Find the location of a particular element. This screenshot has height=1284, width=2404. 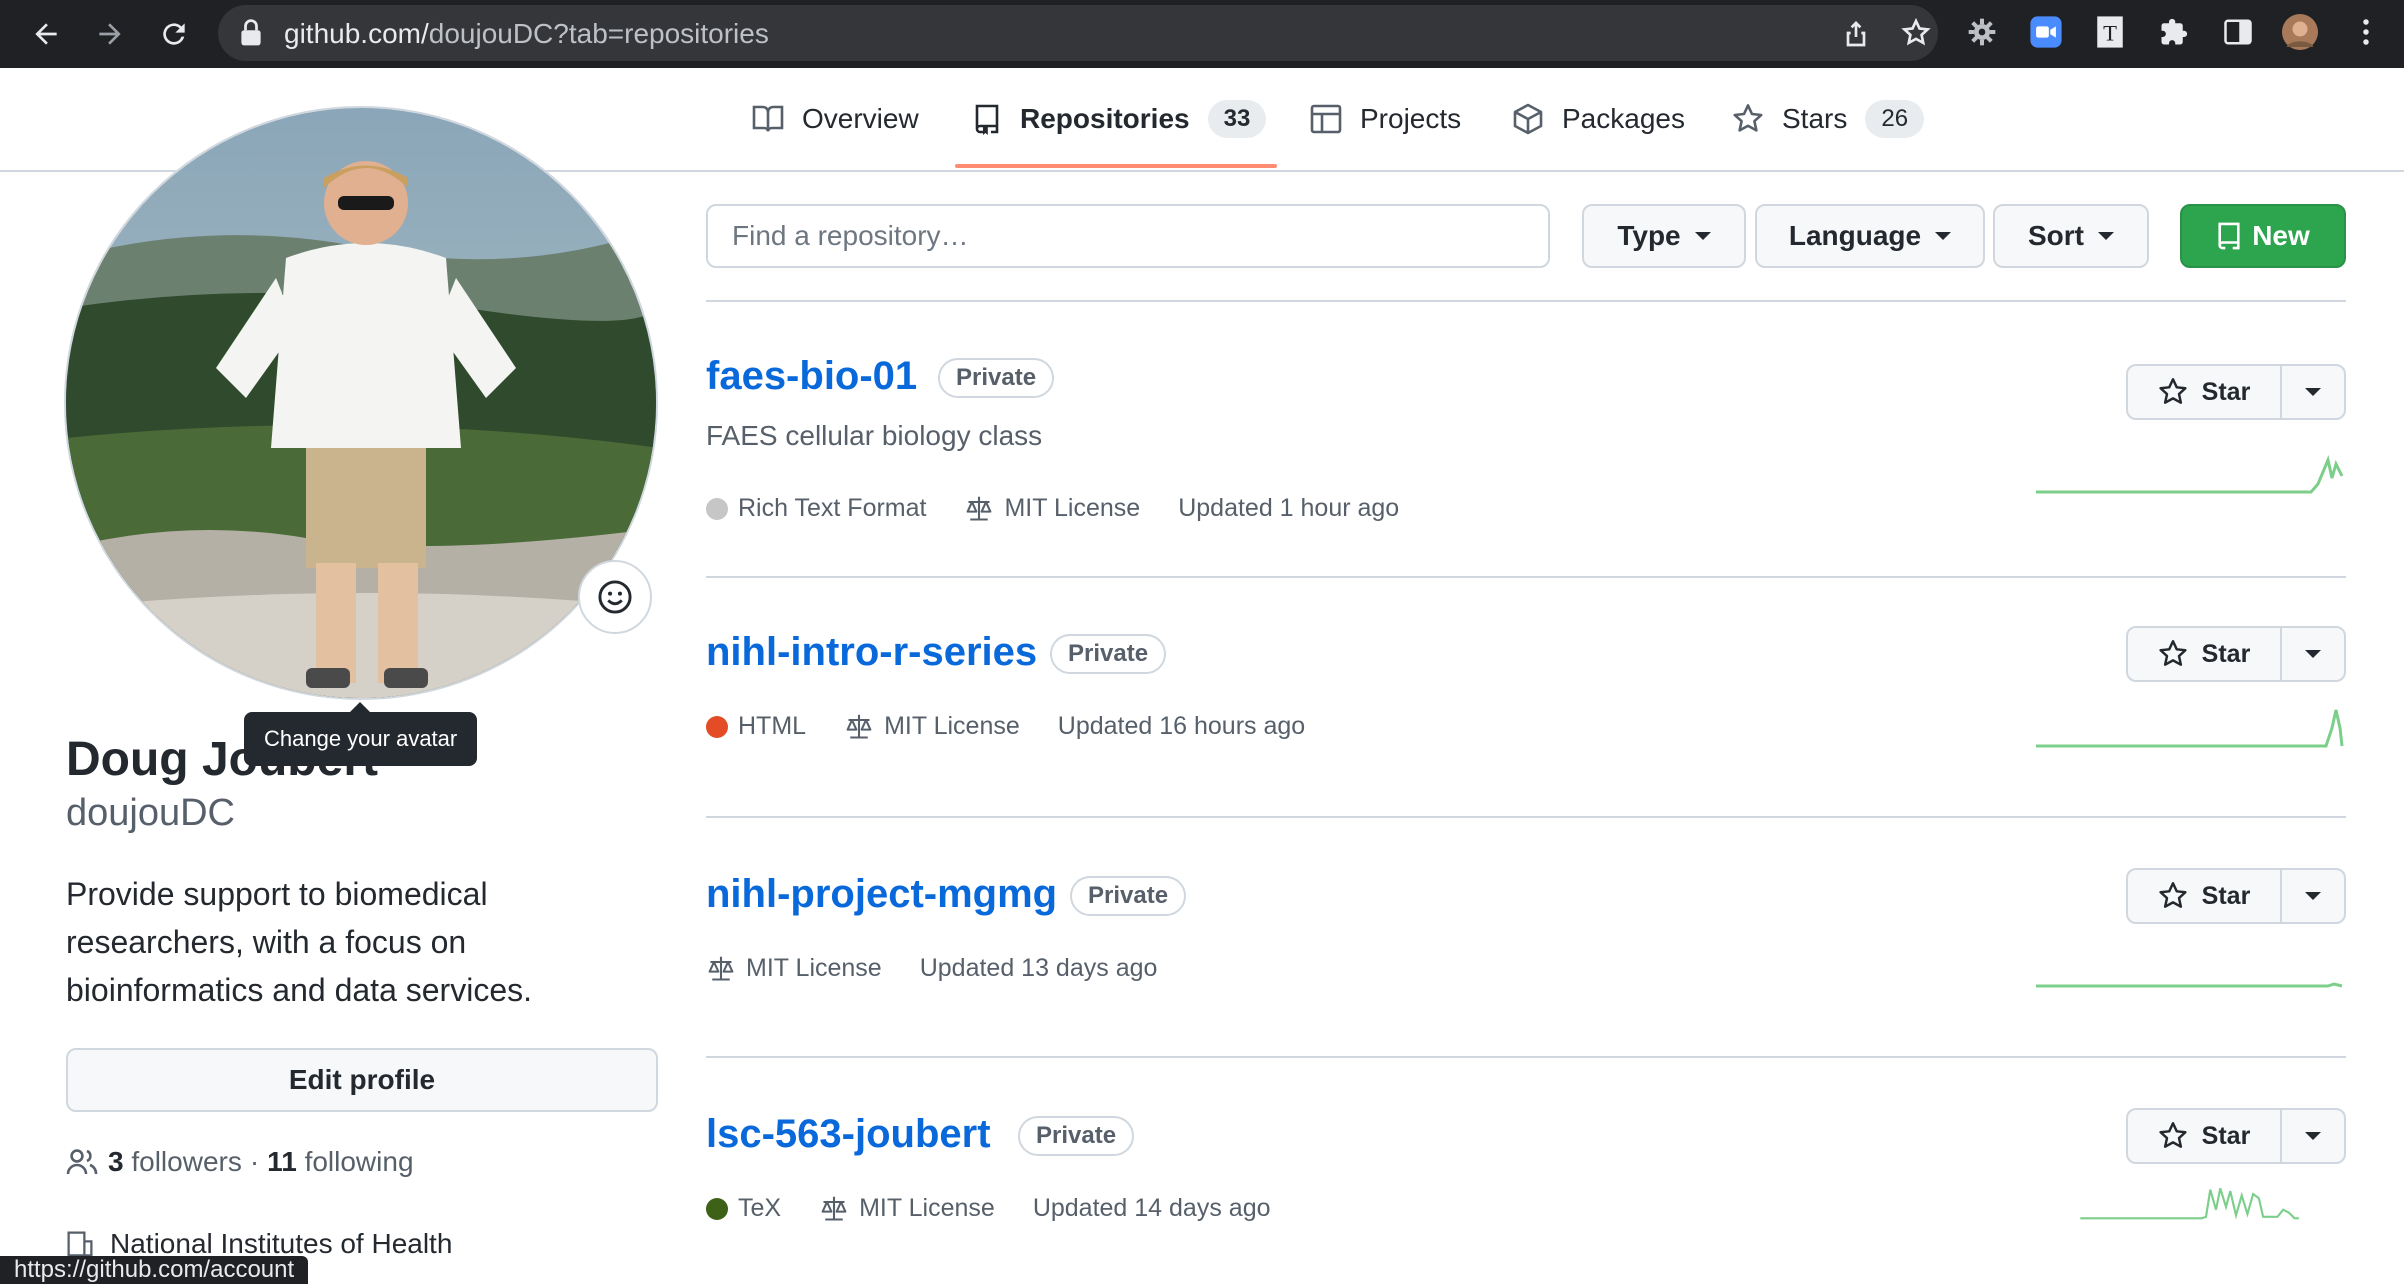

back-button is located at coordinates (46, 34).